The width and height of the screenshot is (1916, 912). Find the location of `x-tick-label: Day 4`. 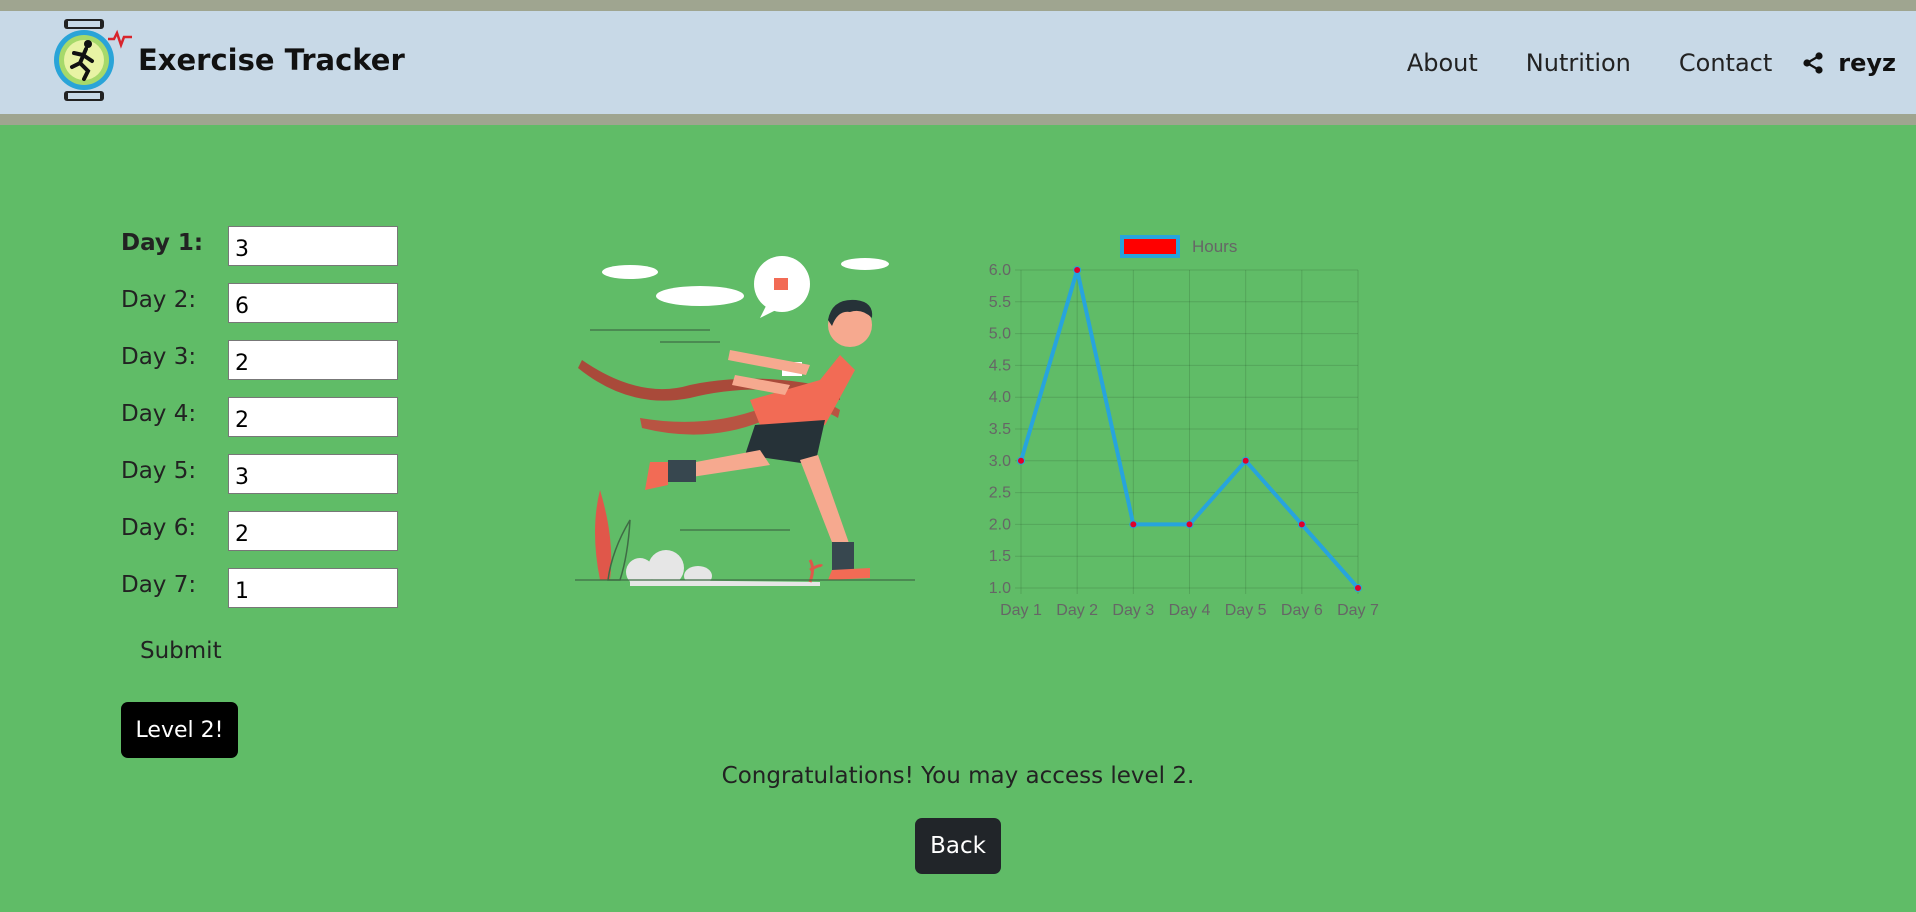

x-tick-label: Day 4 is located at coordinates (1190, 610).